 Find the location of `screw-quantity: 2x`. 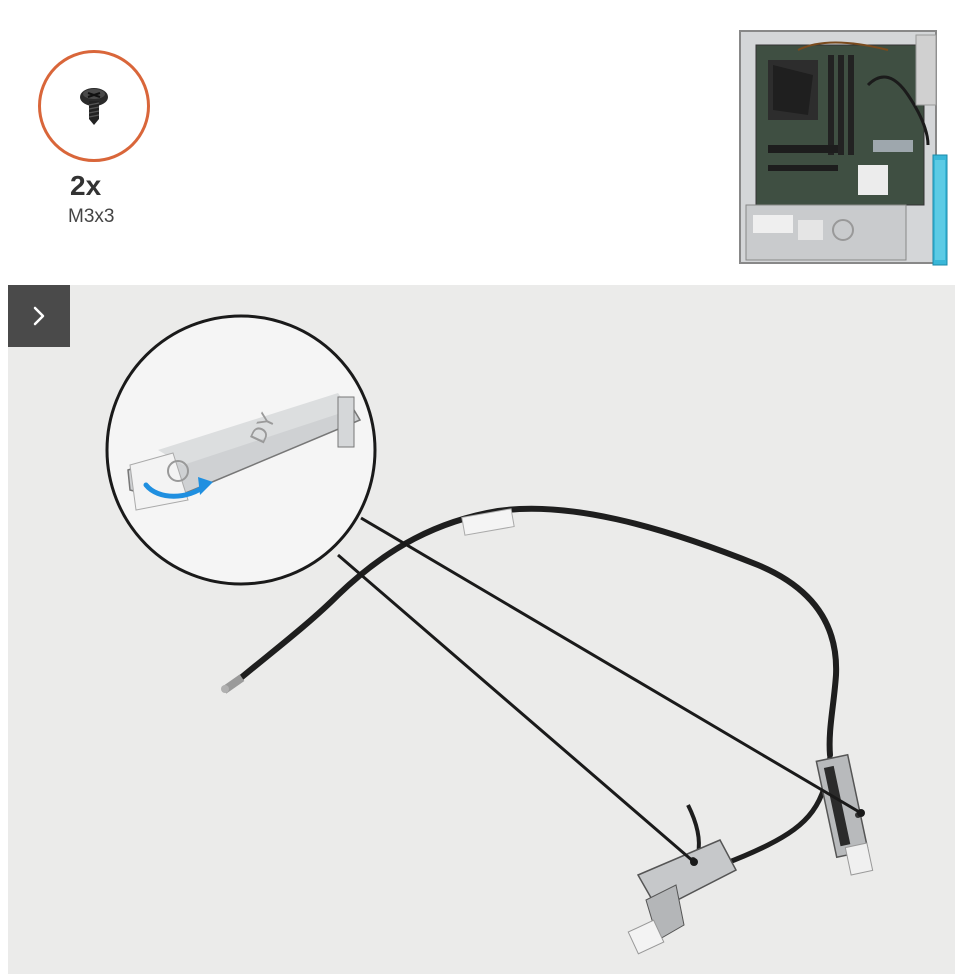

screw-quantity: 2x is located at coordinates (86, 185).